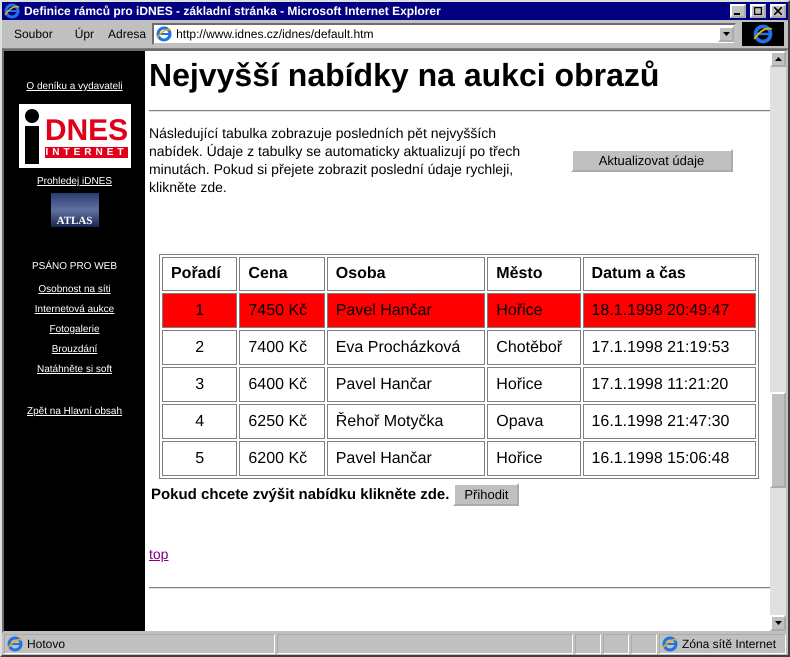 This screenshot has height=657, width=790. I want to click on table-cell: 6250 Kč, so click(282, 421).